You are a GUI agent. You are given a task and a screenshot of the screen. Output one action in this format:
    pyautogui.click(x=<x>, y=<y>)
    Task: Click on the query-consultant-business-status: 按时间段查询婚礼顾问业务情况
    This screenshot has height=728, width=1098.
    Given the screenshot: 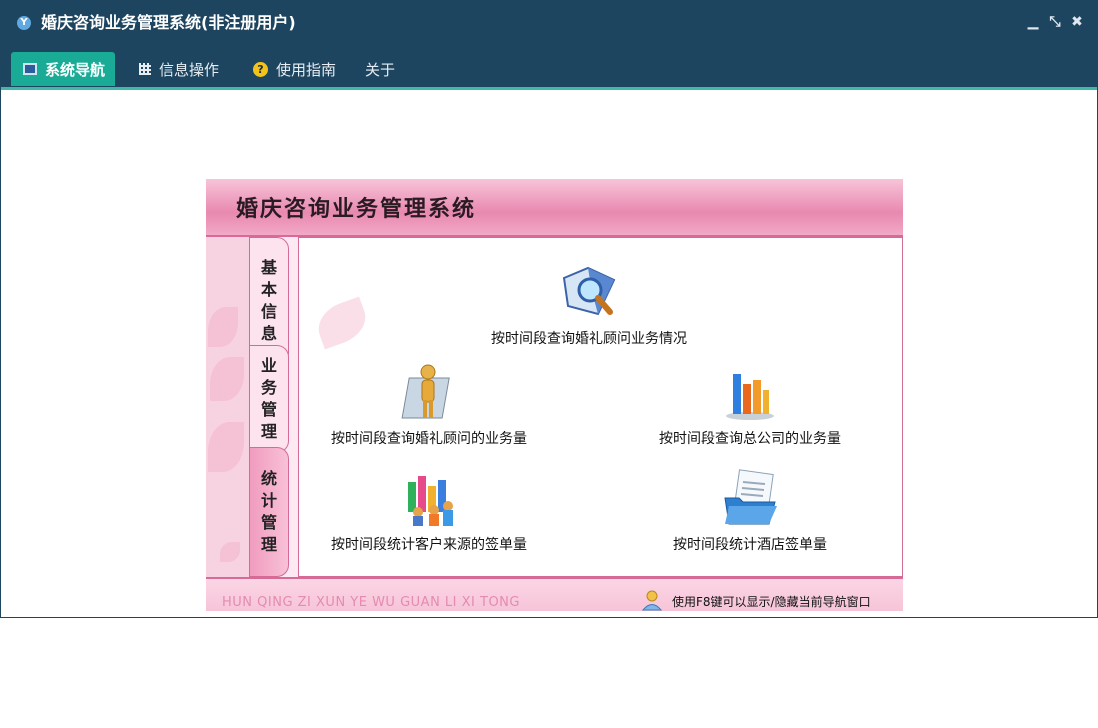 What is the action you would take?
    pyautogui.click(x=589, y=305)
    